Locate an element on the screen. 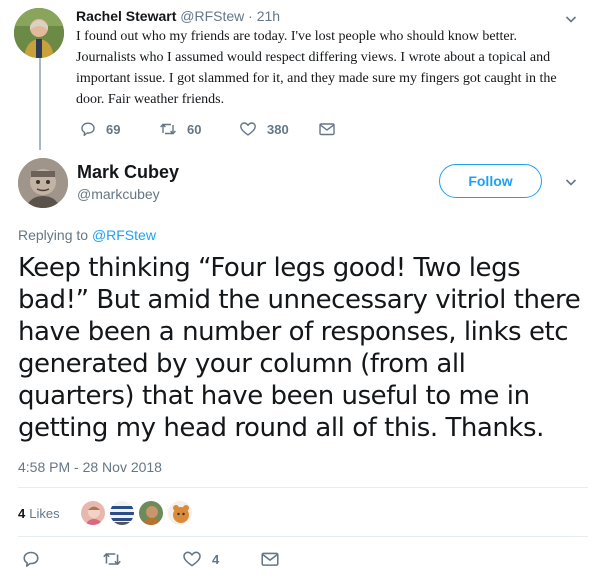 Image resolution: width=606 pixels, height=582 pixels. parent-author-name: Rachel Stewart is located at coordinates (126, 16).